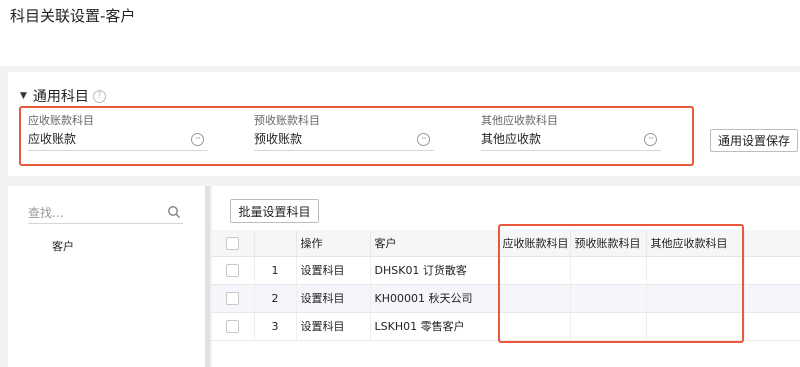 The width and height of the screenshot is (800, 367). I want to click on batch-set-button: 批量设置科目, so click(274, 211).